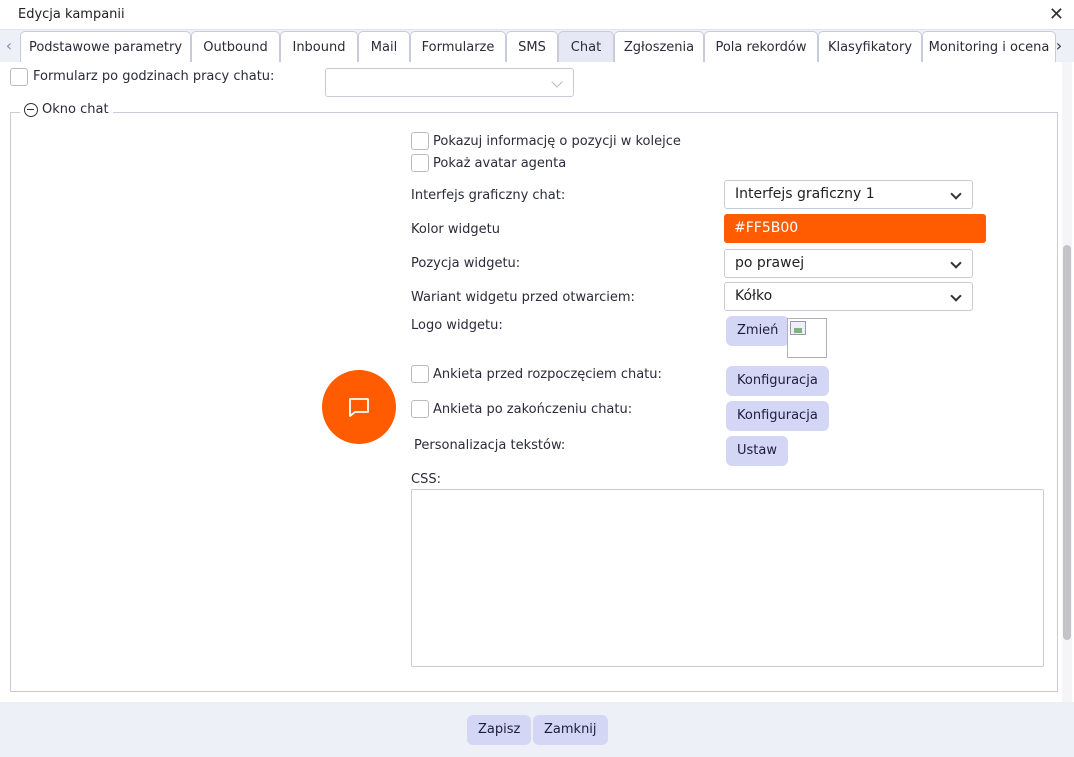  What do you see at coordinates (66, 109) in the screenshot?
I see `chat-window-legend: Okno chat` at bounding box center [66, 109].